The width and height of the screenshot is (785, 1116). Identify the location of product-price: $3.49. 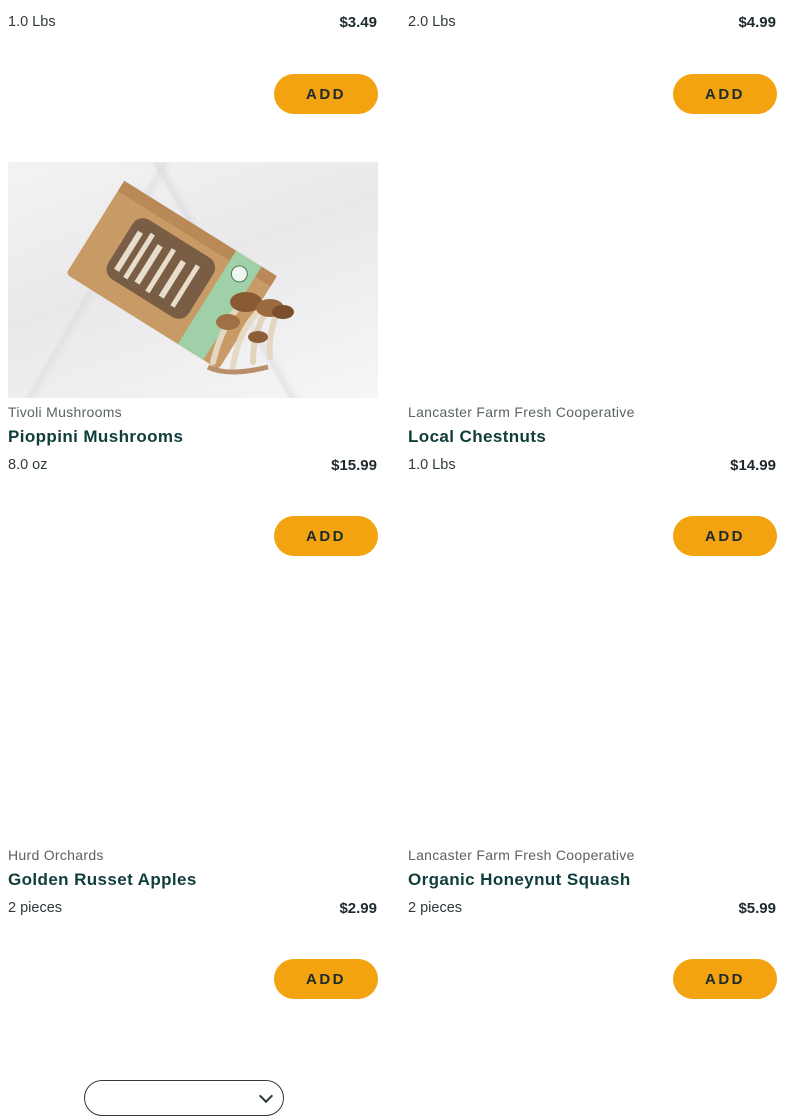
(358, 22).